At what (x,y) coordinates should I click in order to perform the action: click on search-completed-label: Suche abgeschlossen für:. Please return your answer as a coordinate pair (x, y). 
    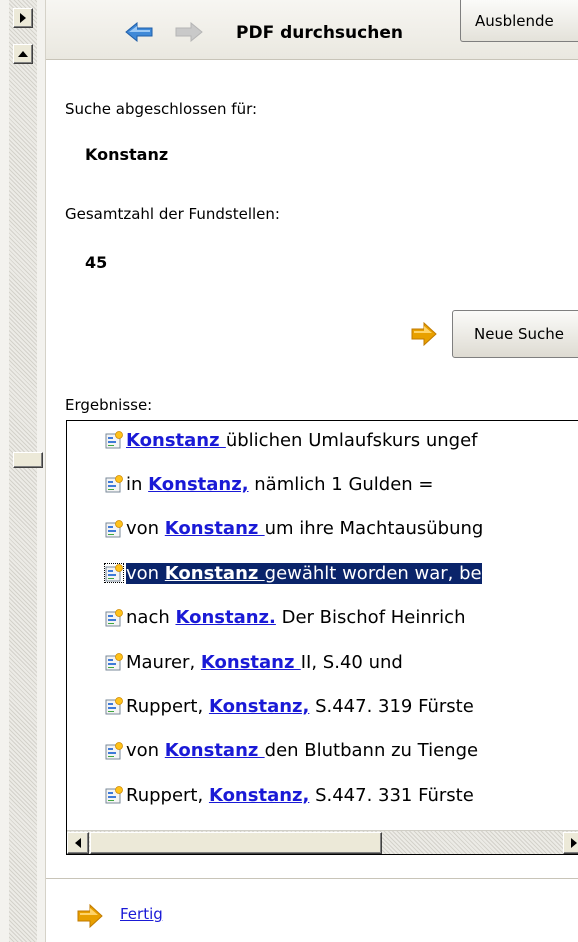
    Looking at the image, I should click on (161, 109).